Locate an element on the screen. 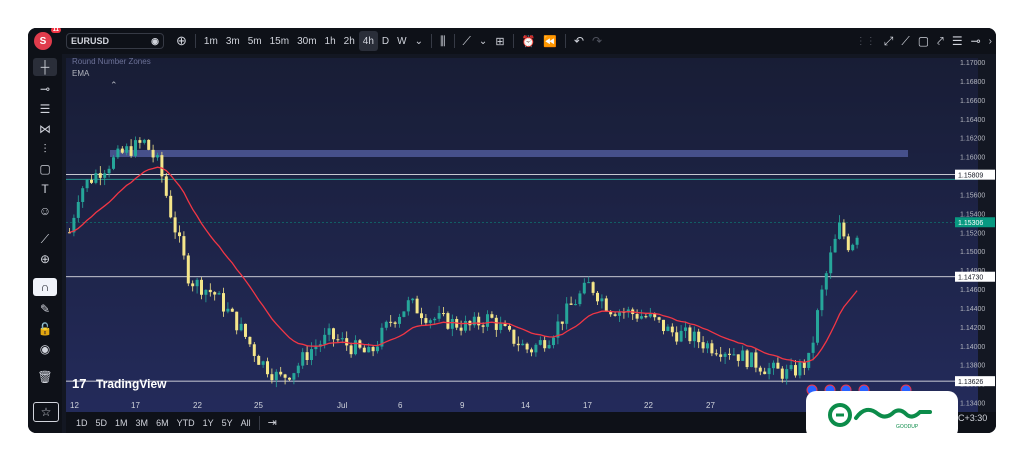 Image resolution: width=1024 pixels, height=463 pixels. magnet-icon: ∩ is located at coordinates (45, 287).